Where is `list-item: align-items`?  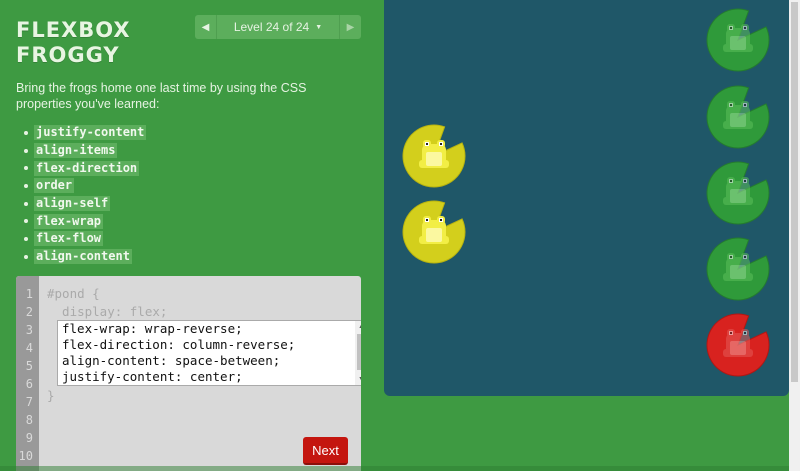 list-item: align-items is located at coordinates (84, 151).